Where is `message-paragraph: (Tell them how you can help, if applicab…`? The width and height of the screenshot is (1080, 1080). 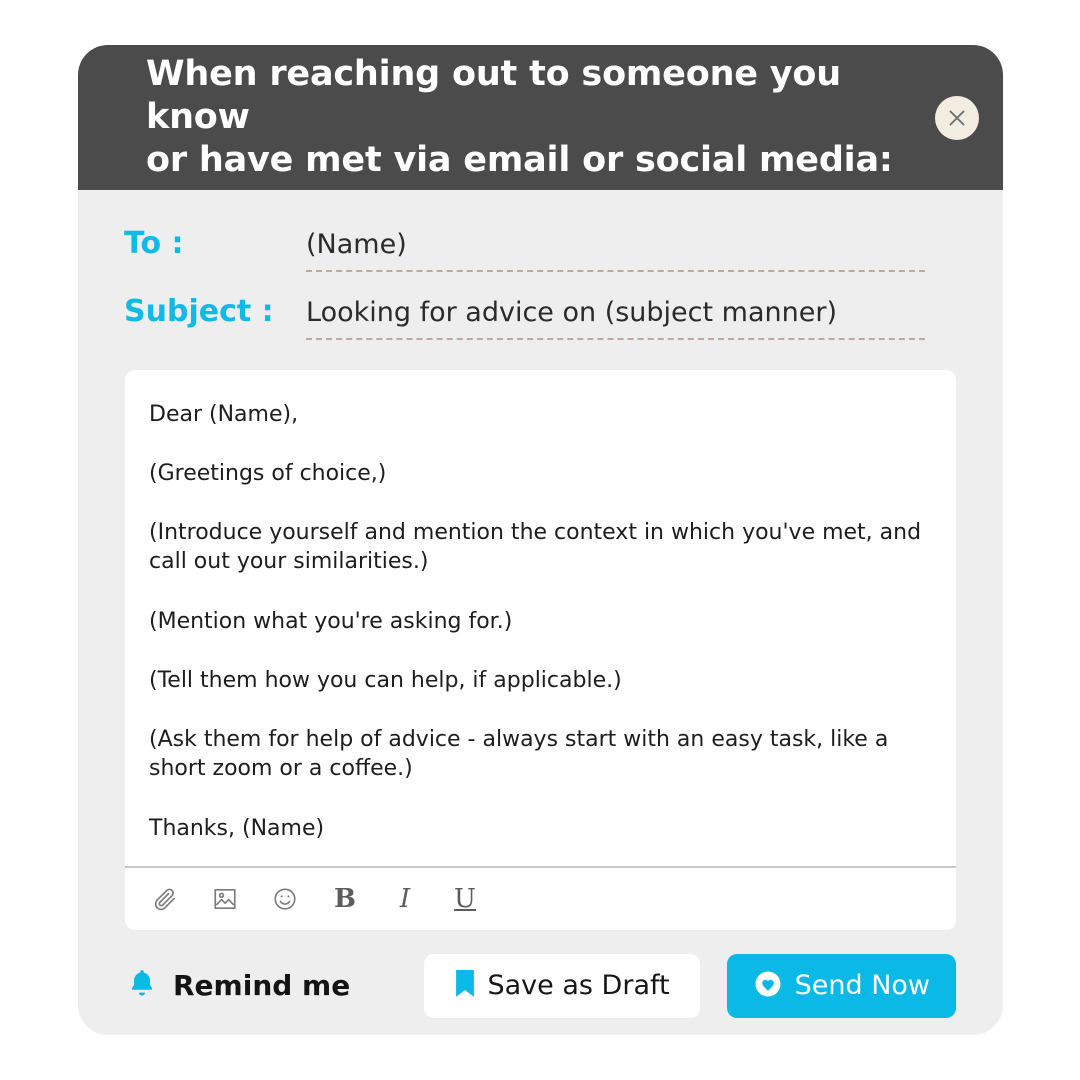
message-paragraph: (Tell them how you can help, if applicab… is located at coordinates (385, 680).